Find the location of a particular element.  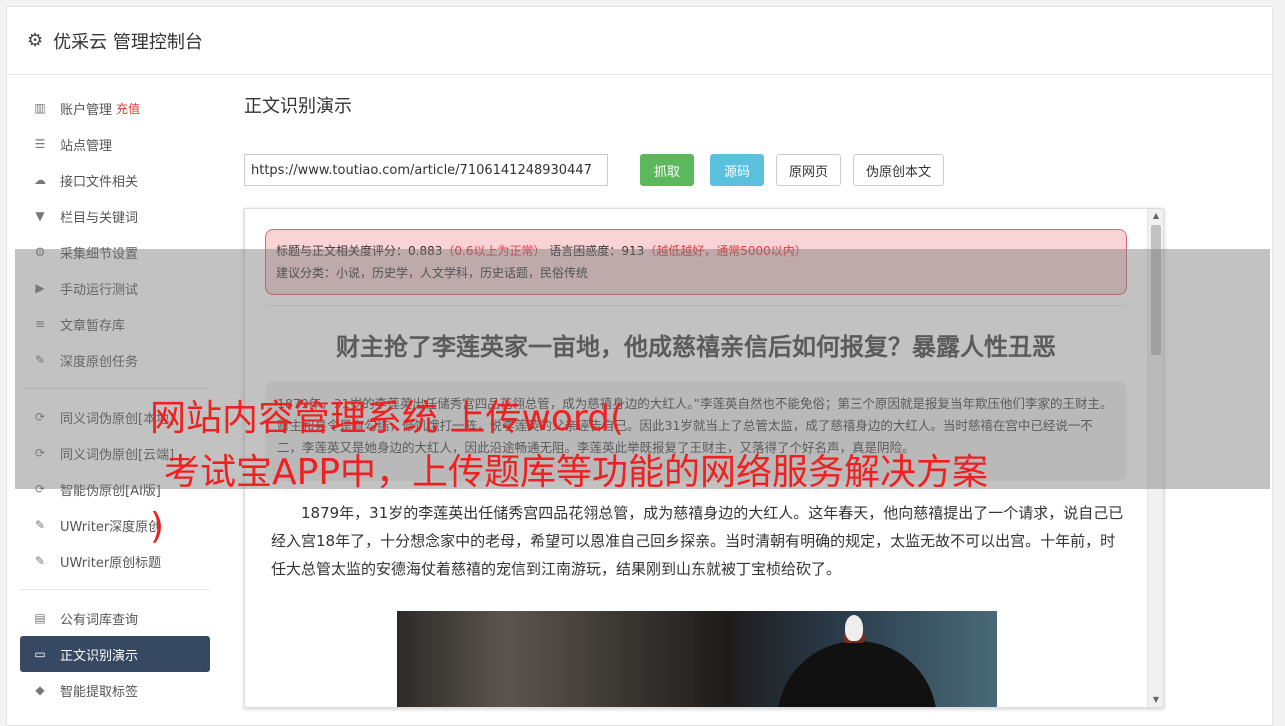

sidebar-item-text-recognition: ▭ 正文识别演示 is located at coordinates (115, 654).